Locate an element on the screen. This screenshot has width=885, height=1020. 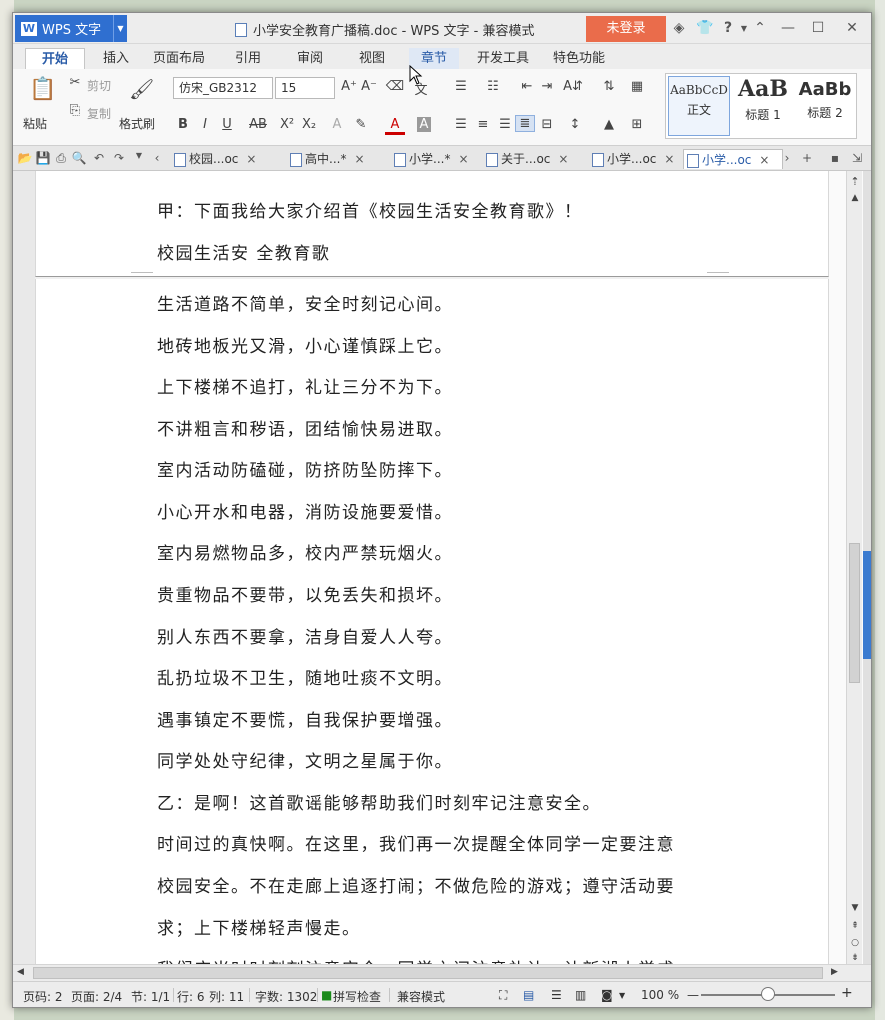
scroll-left-icon: ◀ is located at coordinates (20, 972).